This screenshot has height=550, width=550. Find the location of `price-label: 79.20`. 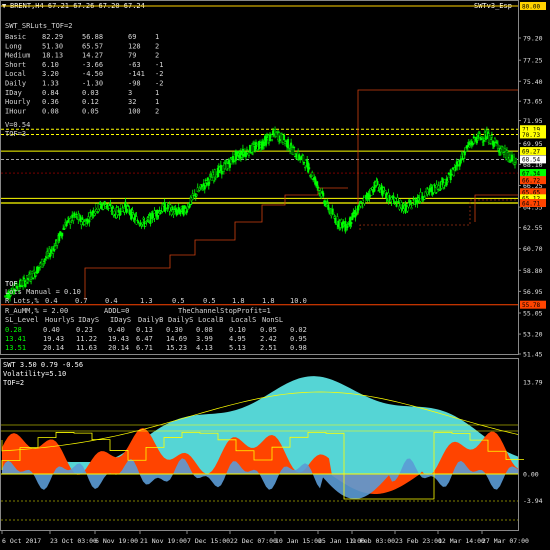

price-label: 79.20 is located at coordinates (533, 39).